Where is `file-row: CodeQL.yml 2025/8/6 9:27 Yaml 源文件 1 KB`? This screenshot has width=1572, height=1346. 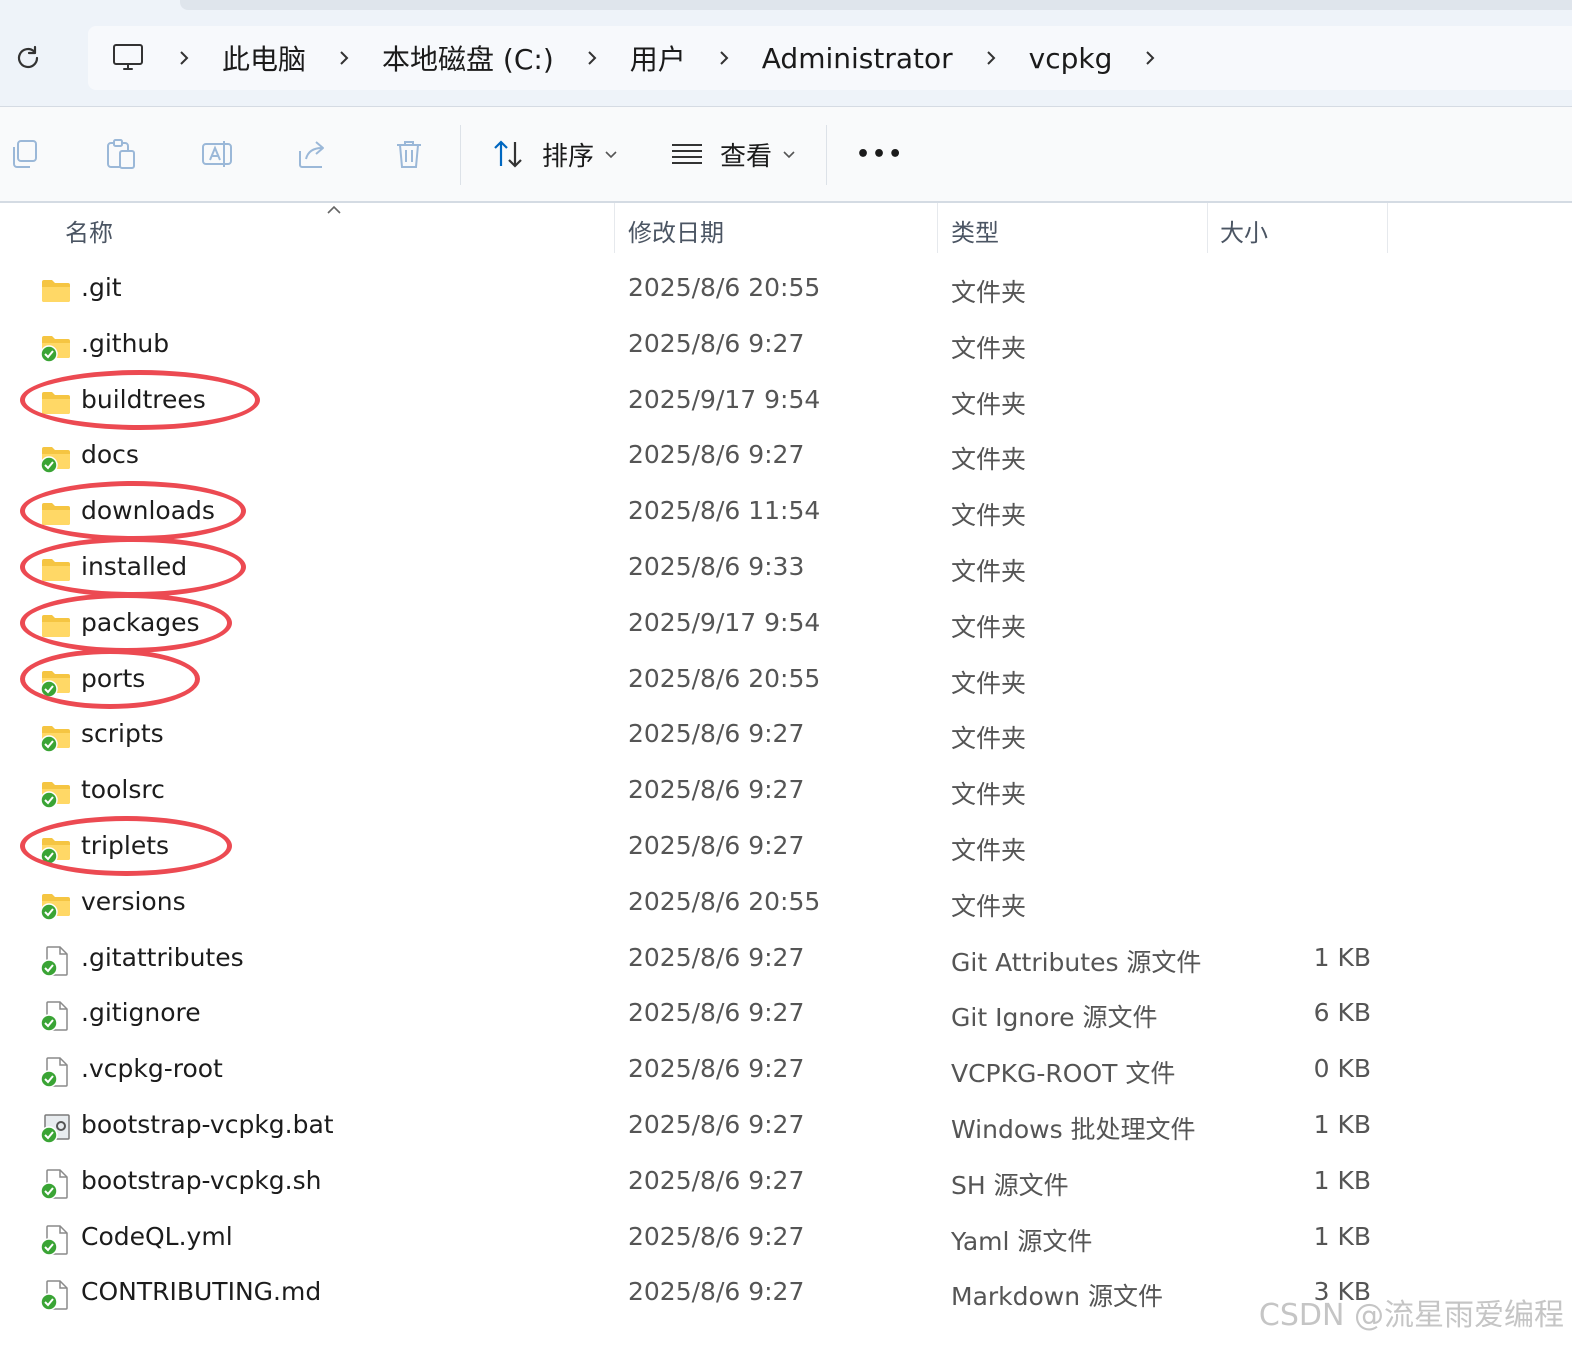
file-row: CodeQL.yml 2025/8/6 9:27 Yaml 源文件 1 KB is located at coordinates (786, 1239).